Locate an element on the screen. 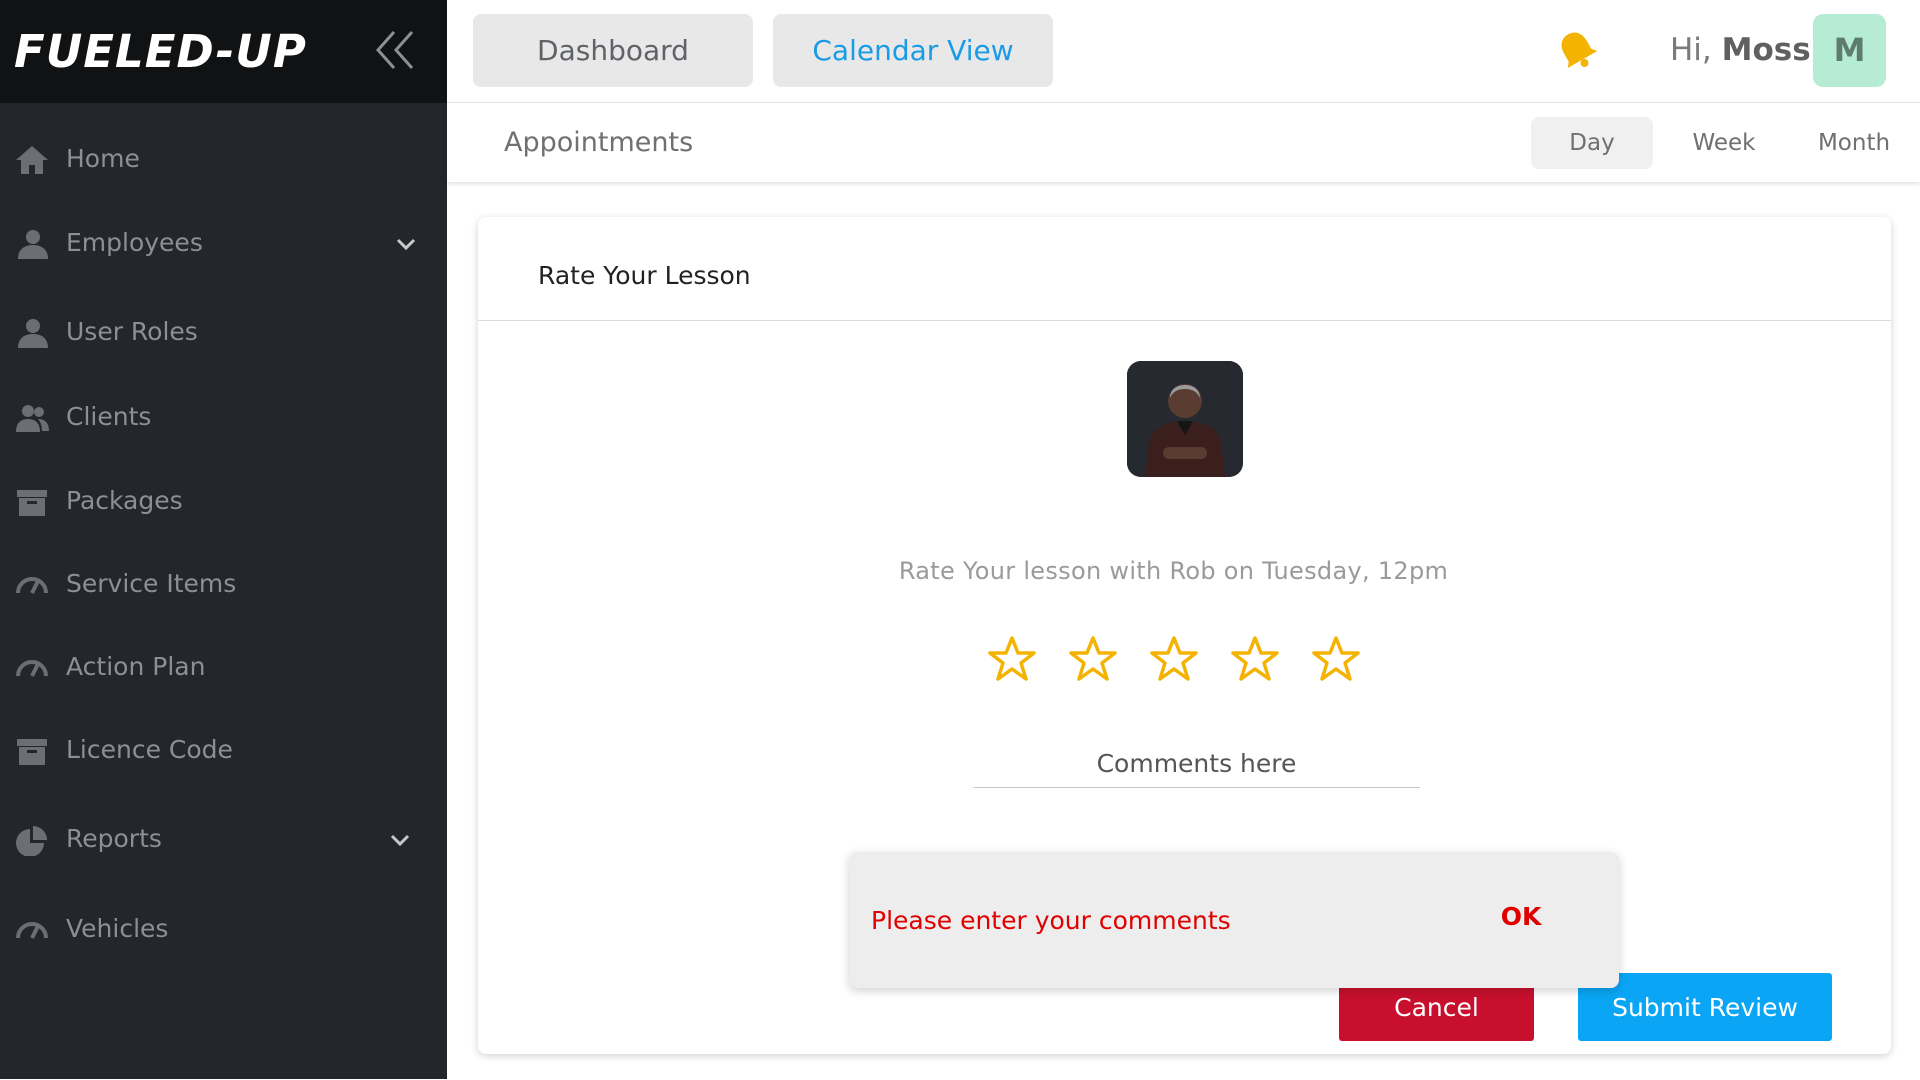 Image resolution: width=1920 pixels, height=1080 pixels. comments-input is located at coordinates (1196, 764).